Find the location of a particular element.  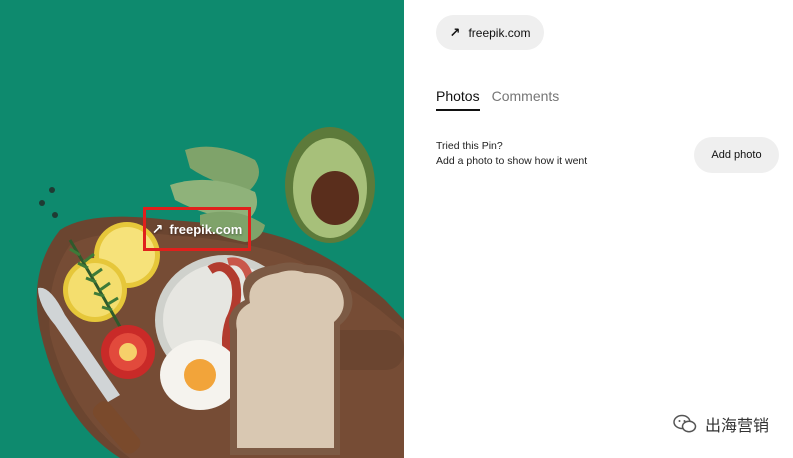

add-photo-button: Add photo is located at coordinates (736, 155).